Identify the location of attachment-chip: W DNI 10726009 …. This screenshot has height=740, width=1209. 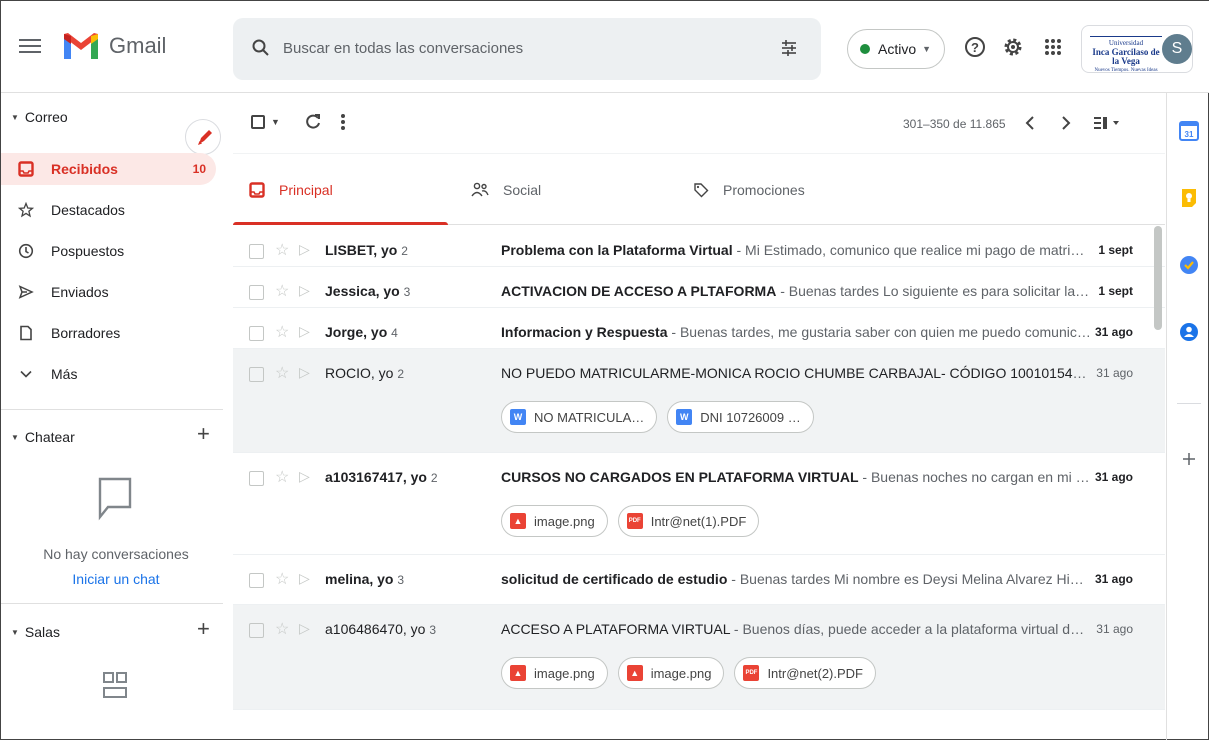
(740, 417).